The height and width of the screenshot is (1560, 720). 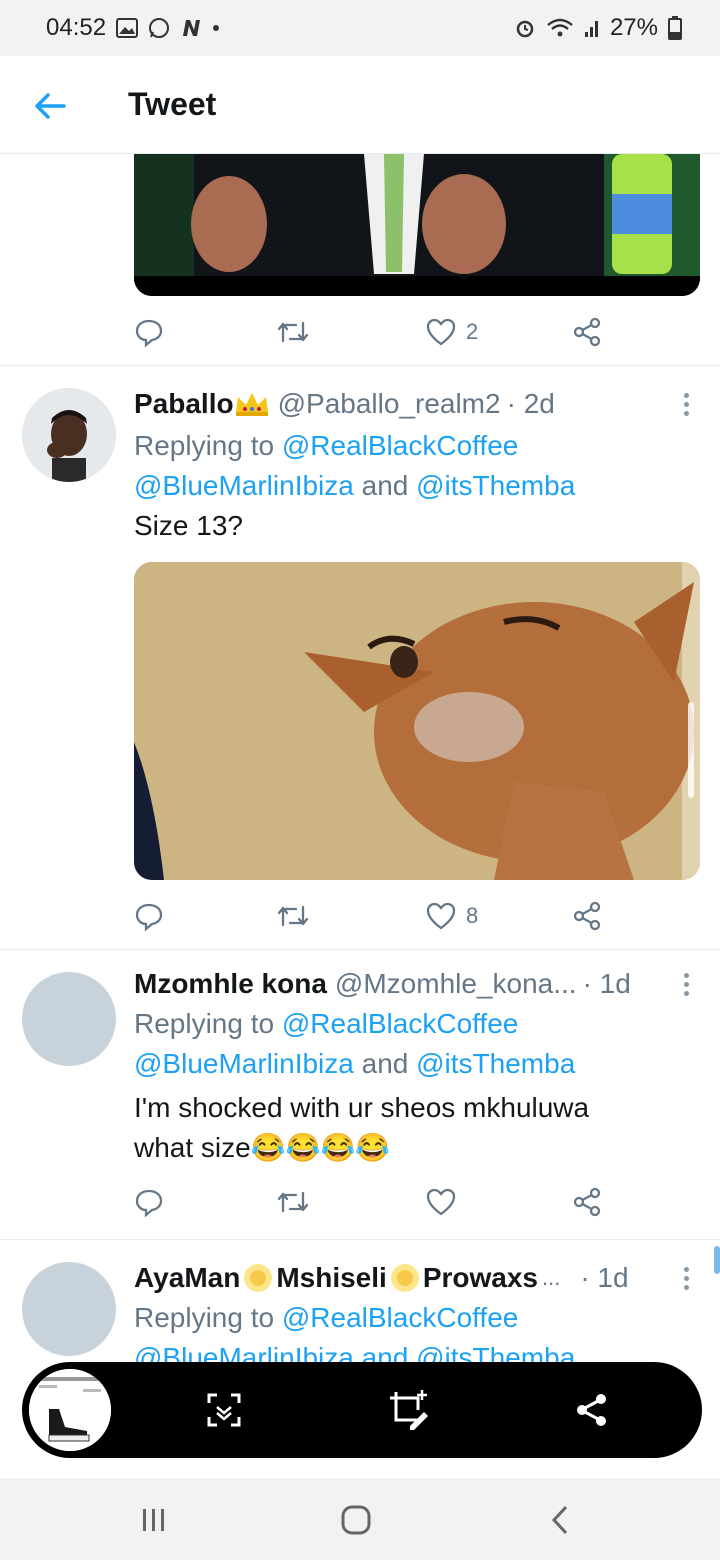 I want to click on status-bar: 04:52 27%, so click(x=360, y=28).